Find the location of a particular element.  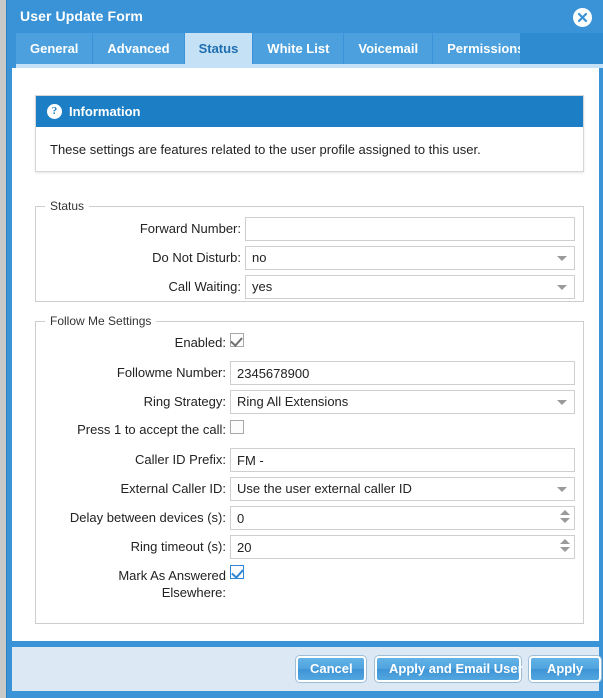

information-panel-title: Information is located at coordinates (105, 111).